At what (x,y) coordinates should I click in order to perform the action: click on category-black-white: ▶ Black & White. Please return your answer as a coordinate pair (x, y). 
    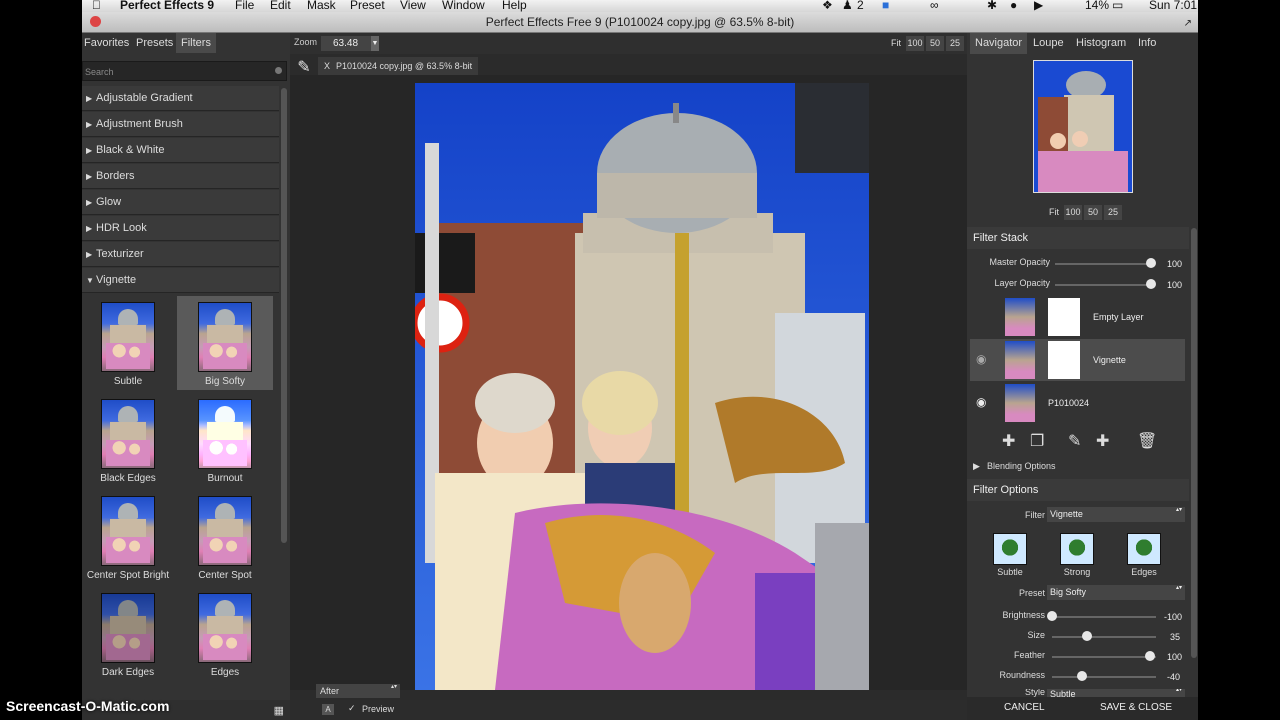
    Looking at the image, I should click on (180, 150).